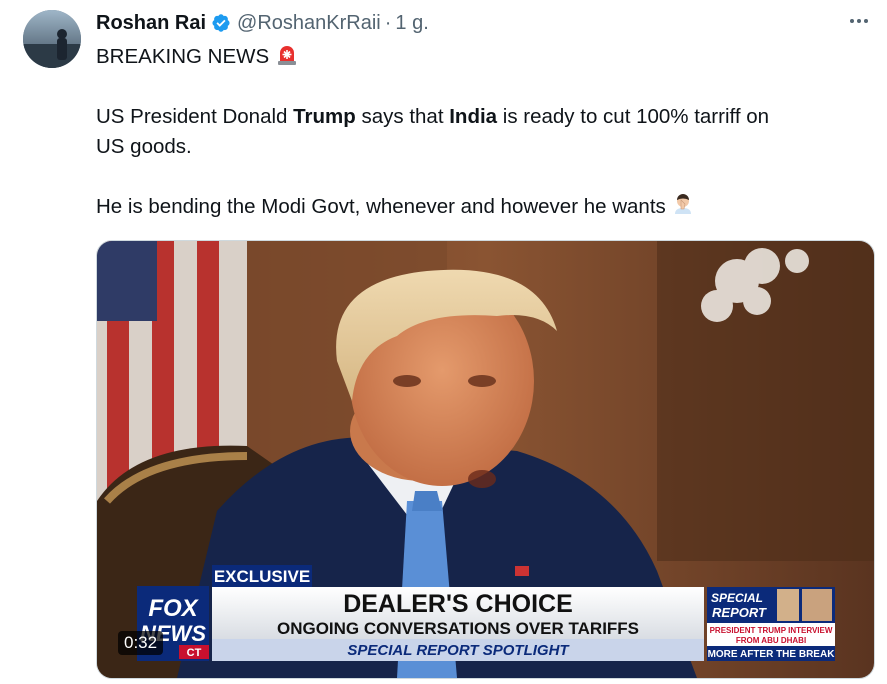 This screenshot has height=684, width=887. Describe the element at coordinates (458, 604) in the screenshot. I see `chyron-headline: DEALER'S CHOICE` at that location.